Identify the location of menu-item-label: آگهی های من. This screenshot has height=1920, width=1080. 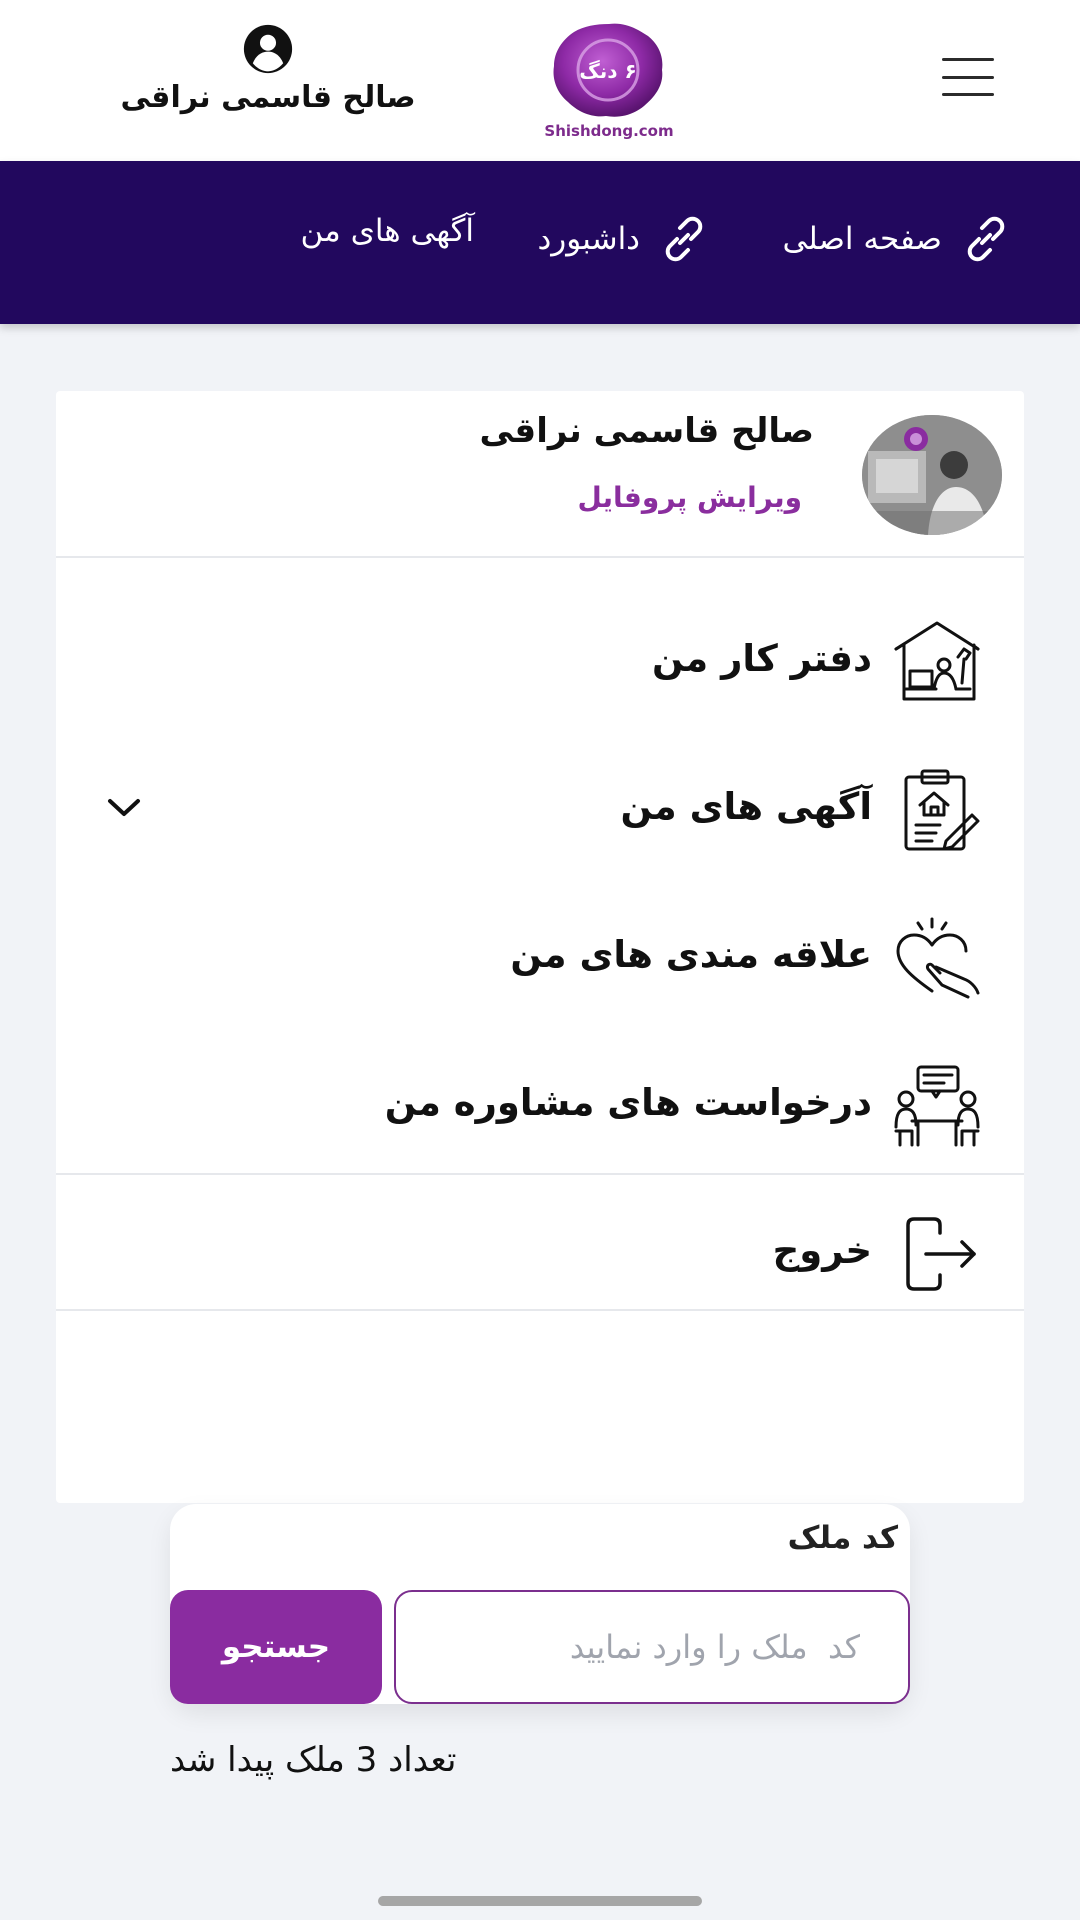
(746, 806).